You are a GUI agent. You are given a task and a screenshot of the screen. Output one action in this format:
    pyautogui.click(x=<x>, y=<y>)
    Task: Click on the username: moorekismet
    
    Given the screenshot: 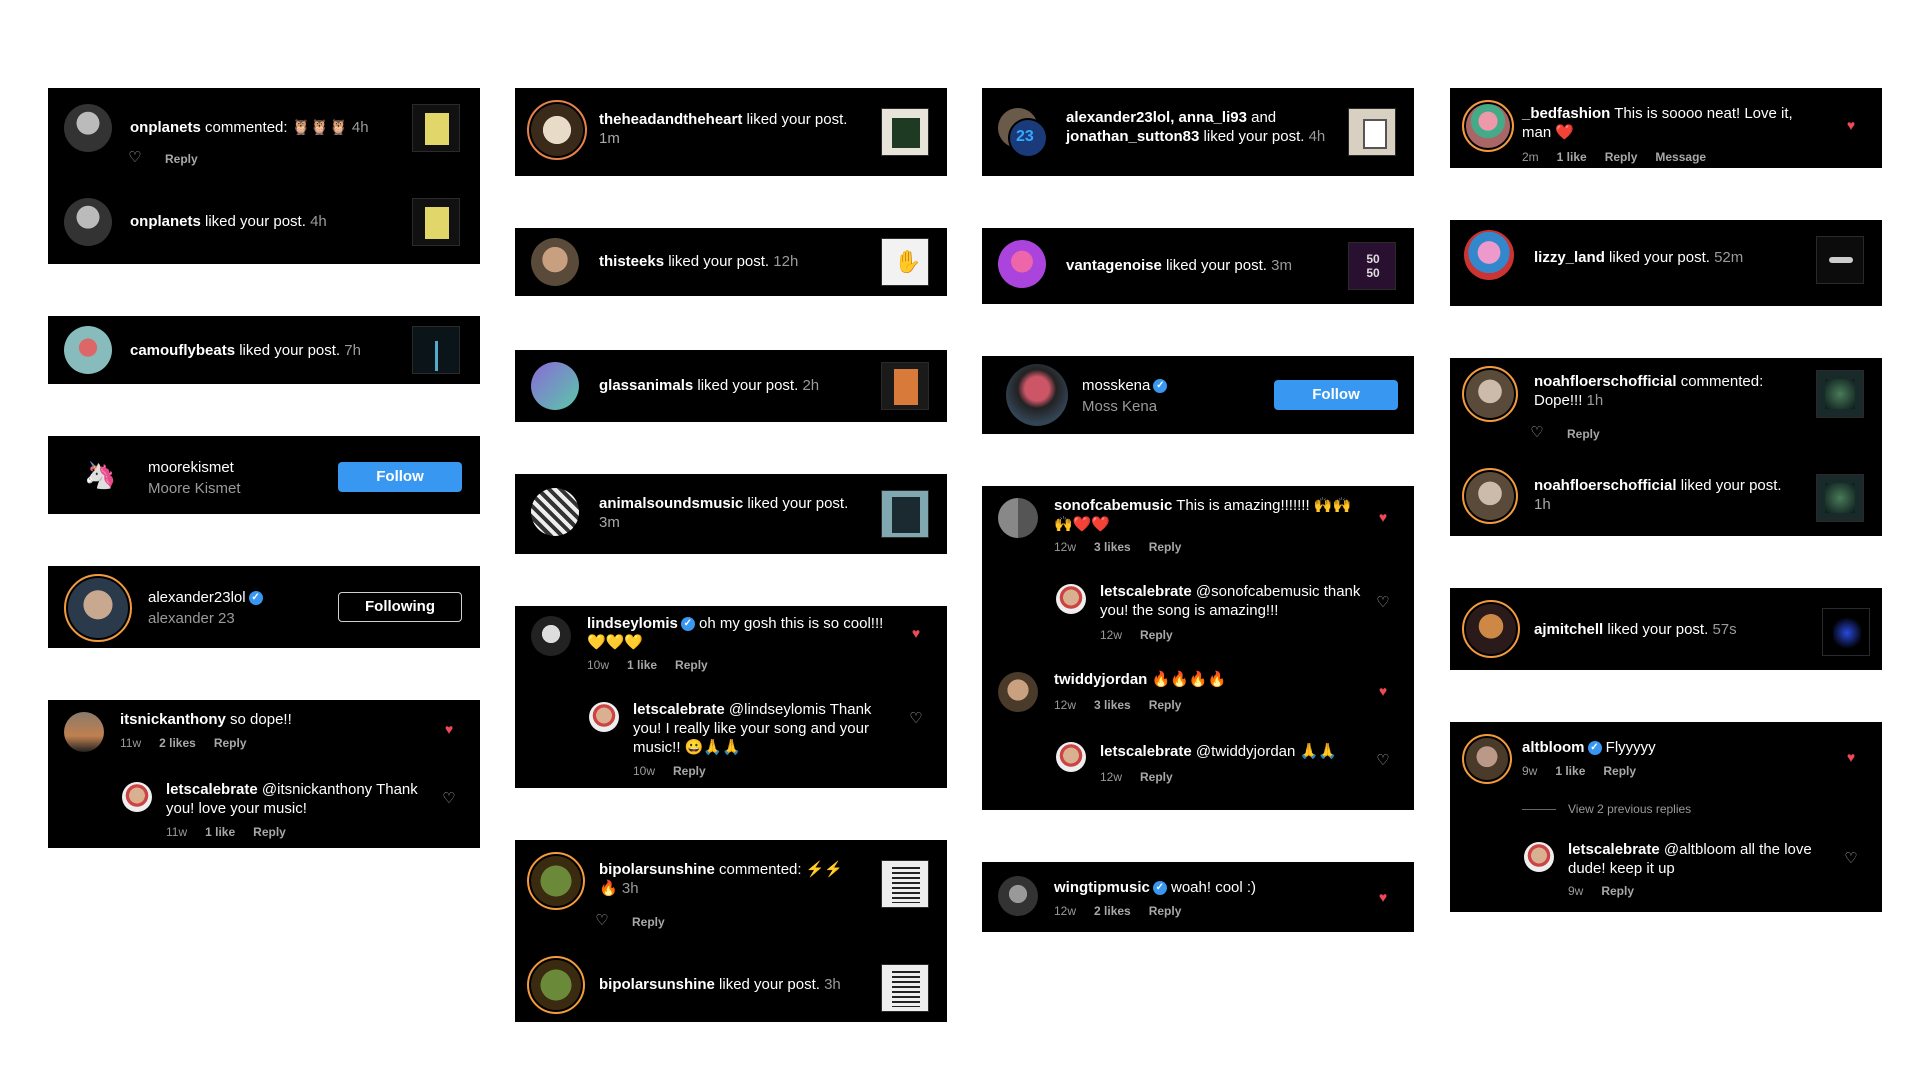 What is the action you would take?
    pyautogui.click(x=191, y=467)
    